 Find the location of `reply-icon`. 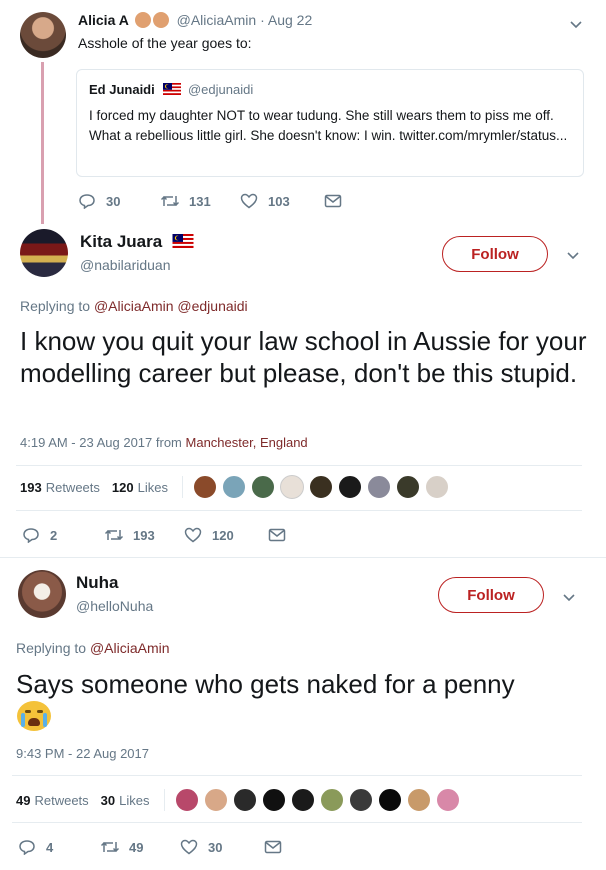

reply-icon is located at coordinates (31, 535).